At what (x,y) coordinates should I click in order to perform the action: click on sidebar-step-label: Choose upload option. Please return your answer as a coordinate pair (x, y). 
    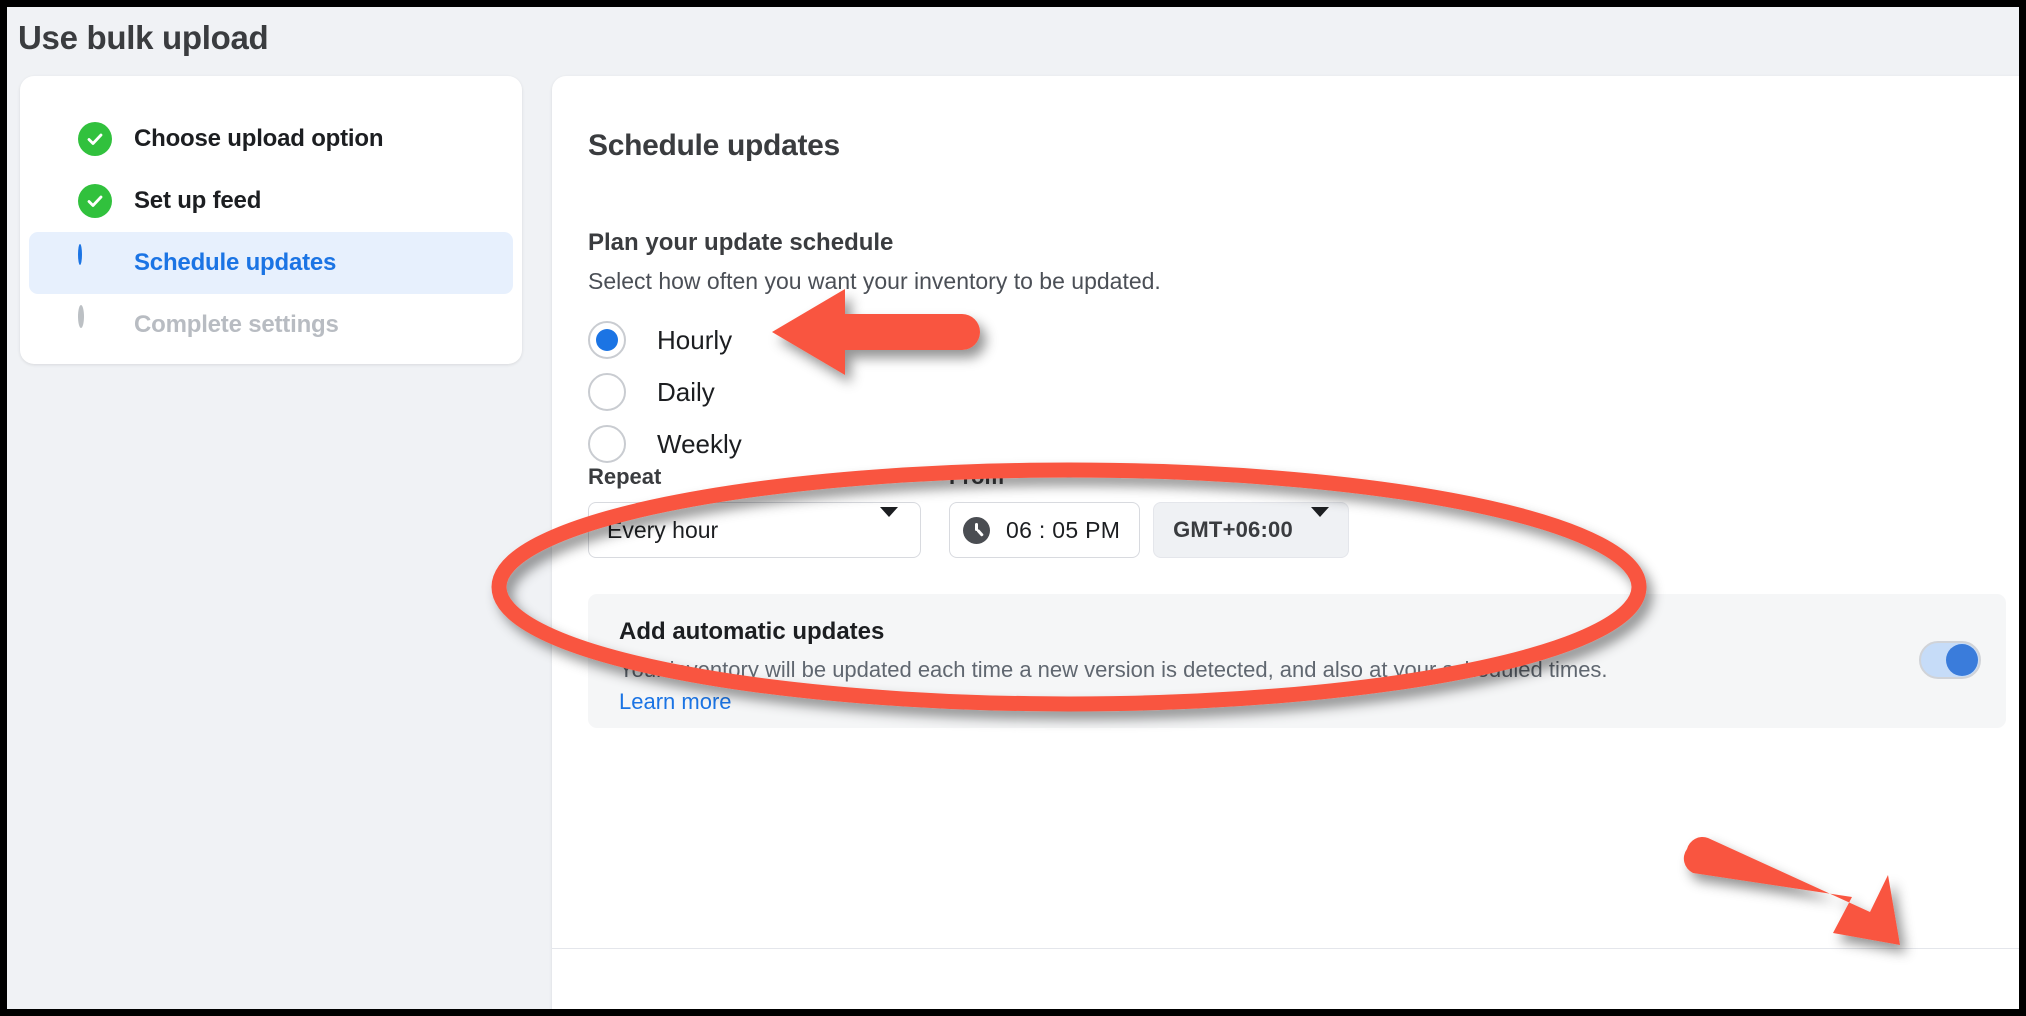
    Looking at the image, I should click on (259, 138).